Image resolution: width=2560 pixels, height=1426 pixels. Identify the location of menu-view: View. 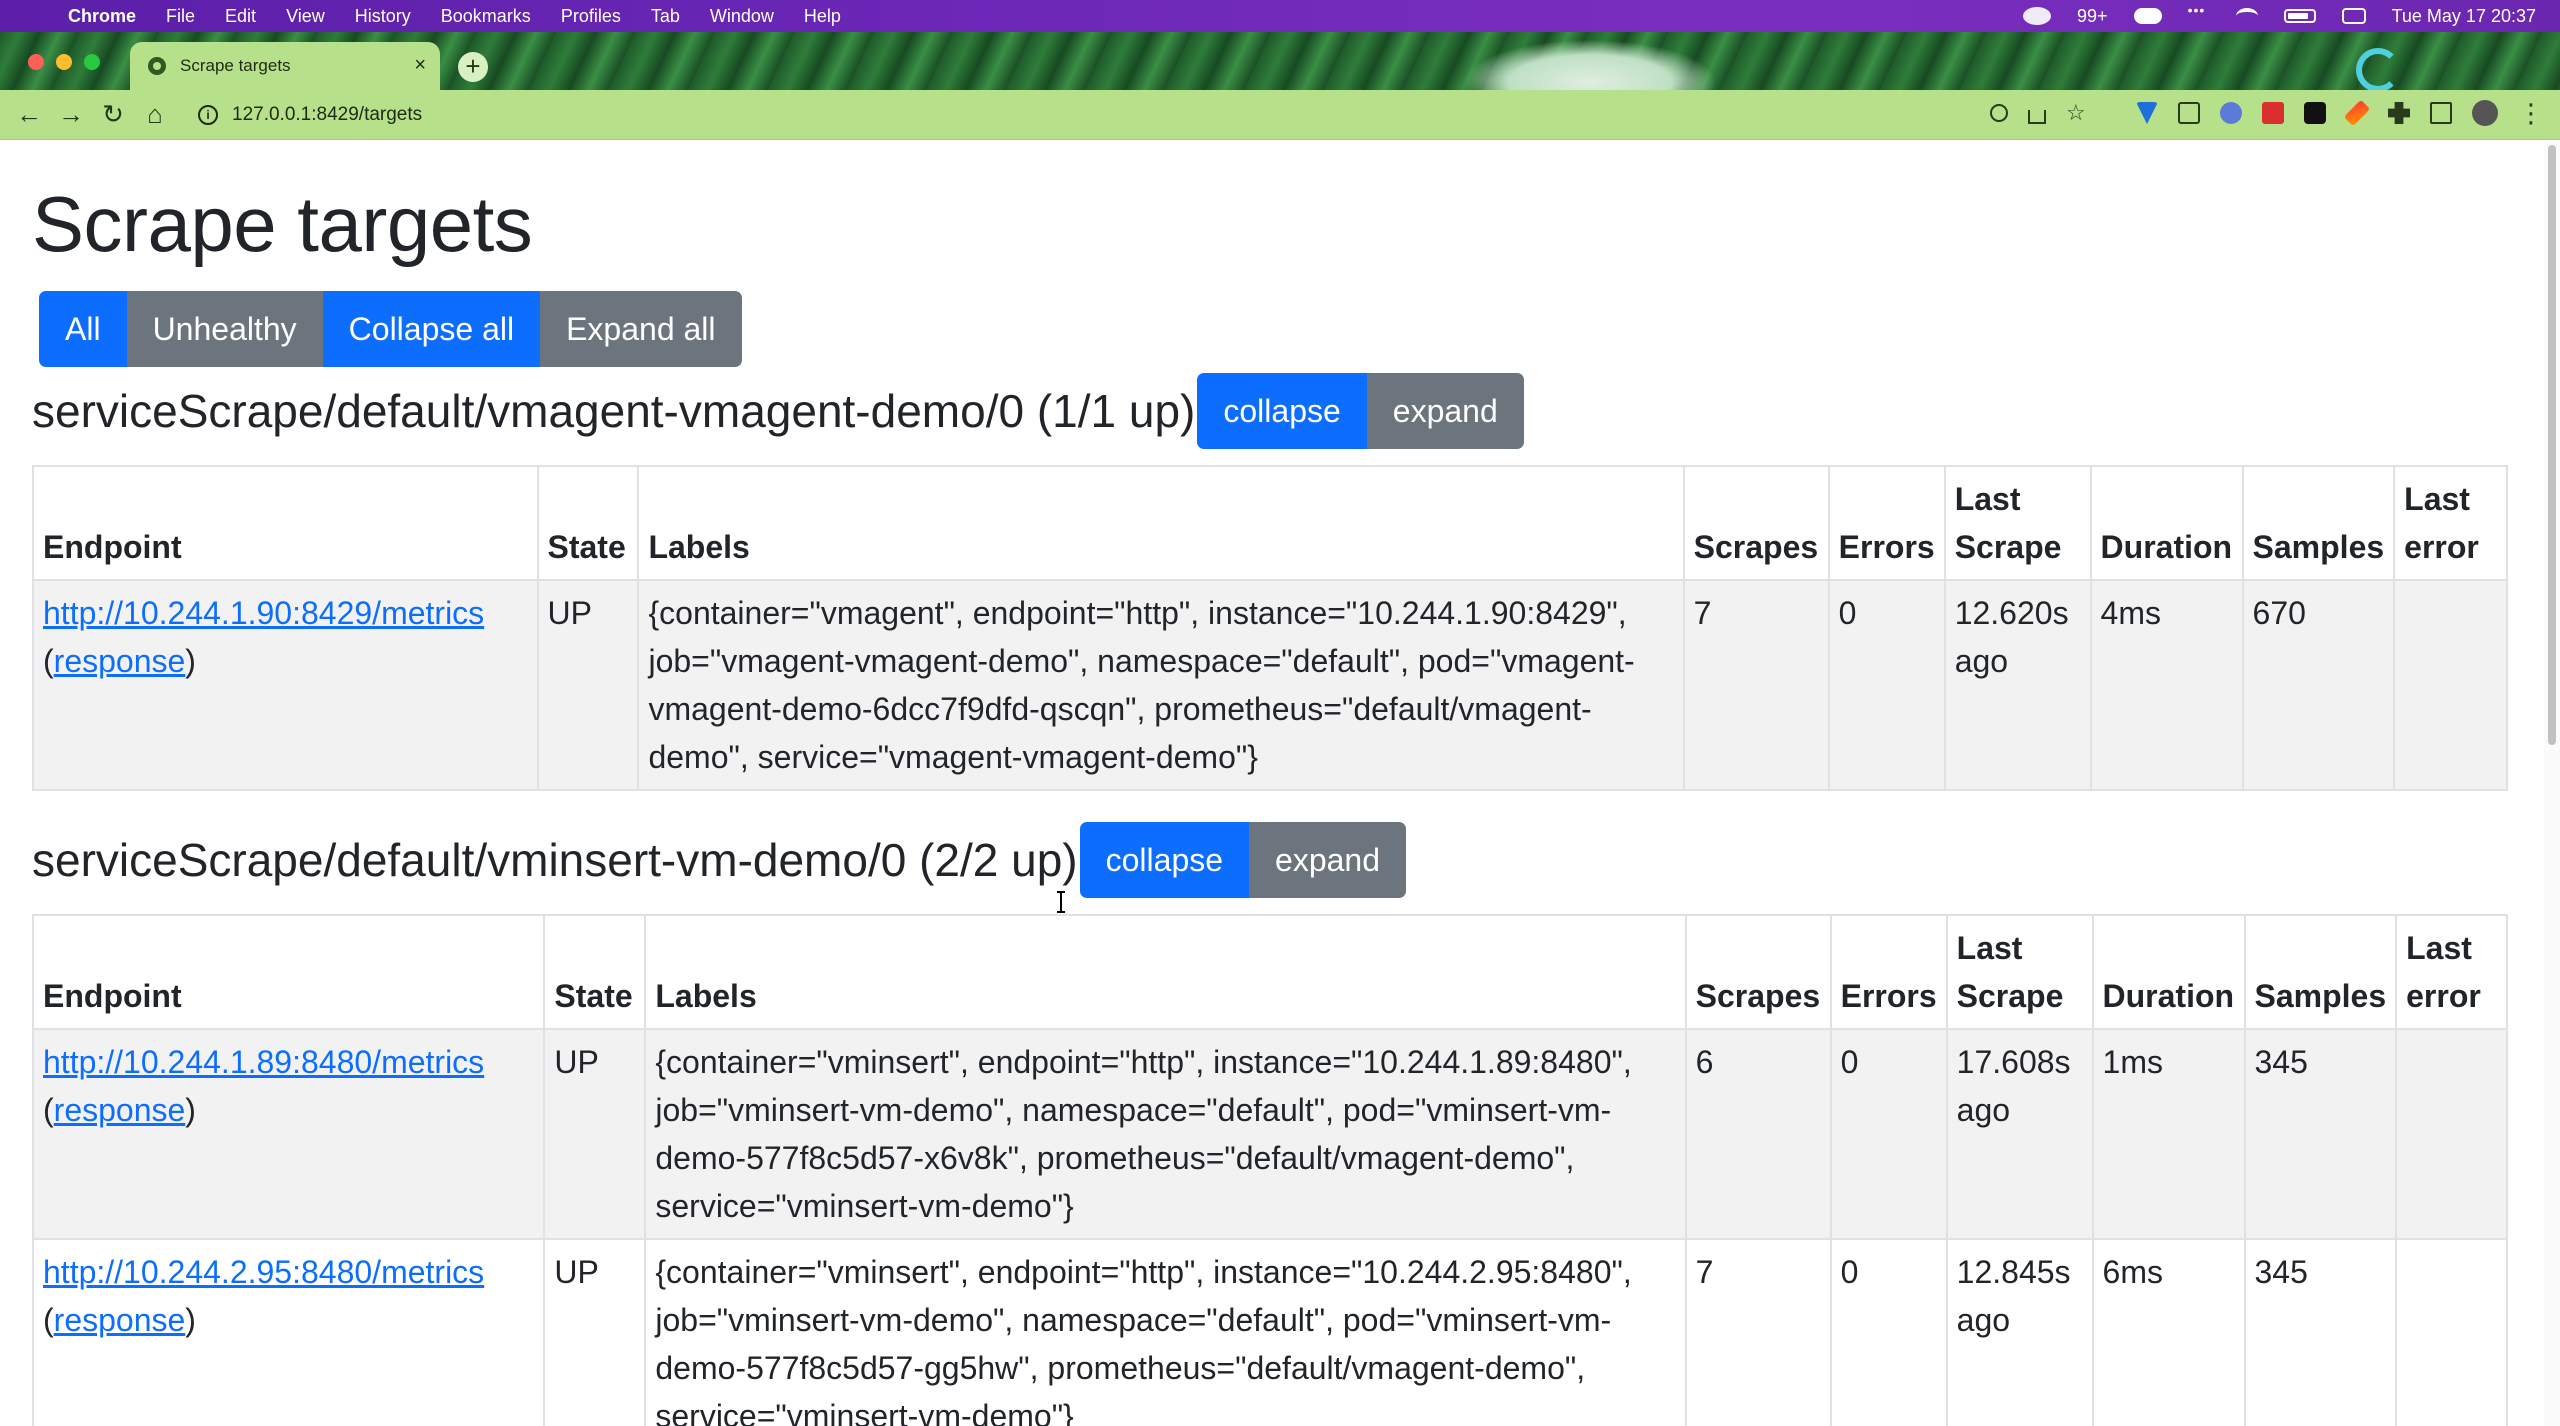
(305, 16).